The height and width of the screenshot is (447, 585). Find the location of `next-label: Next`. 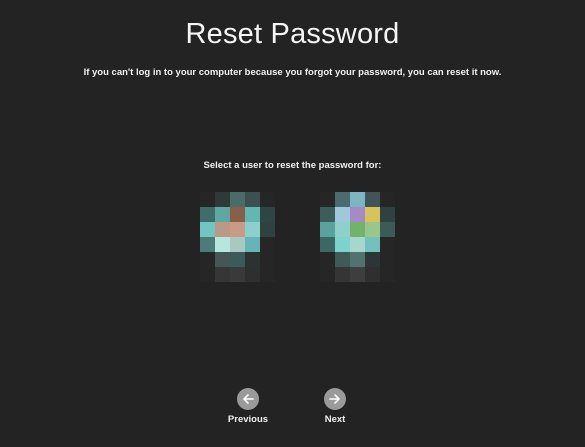

next-label: Next is located at coordinates (335, 419).